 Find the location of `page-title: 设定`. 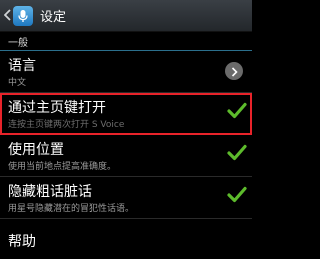

page-title: 设定 is located at coordinates (53, 17).